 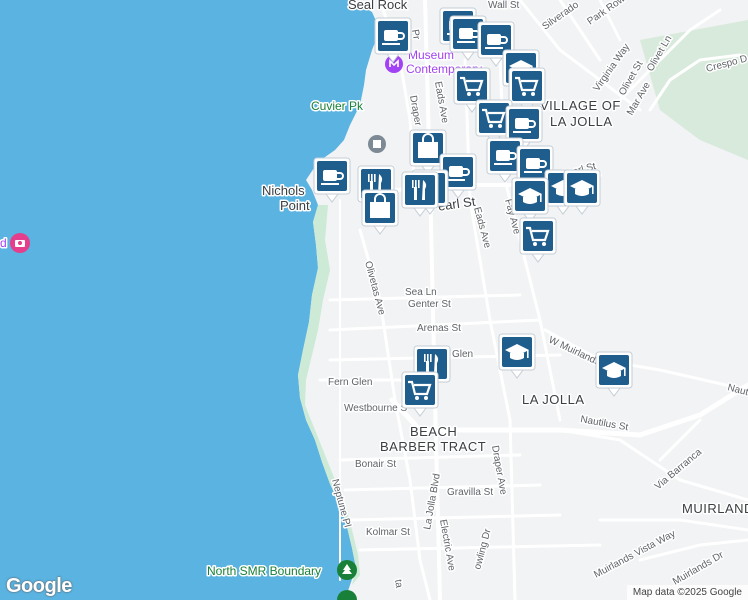 What do you see at coordinates (504, 5) in the screenshot?
I see `label-wall-st: Wall St` at bounding box center [504, 5].